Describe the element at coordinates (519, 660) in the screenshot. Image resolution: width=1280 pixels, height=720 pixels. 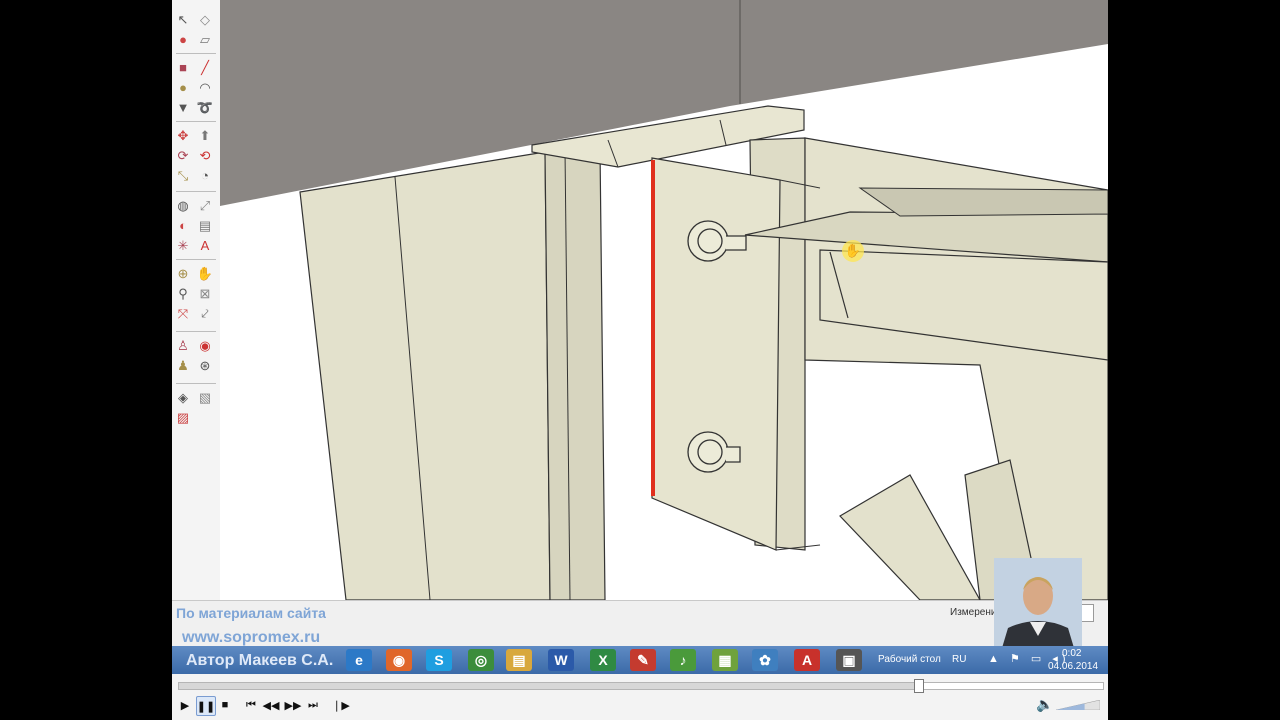
I see `explorer-icon: ▤` at that location.